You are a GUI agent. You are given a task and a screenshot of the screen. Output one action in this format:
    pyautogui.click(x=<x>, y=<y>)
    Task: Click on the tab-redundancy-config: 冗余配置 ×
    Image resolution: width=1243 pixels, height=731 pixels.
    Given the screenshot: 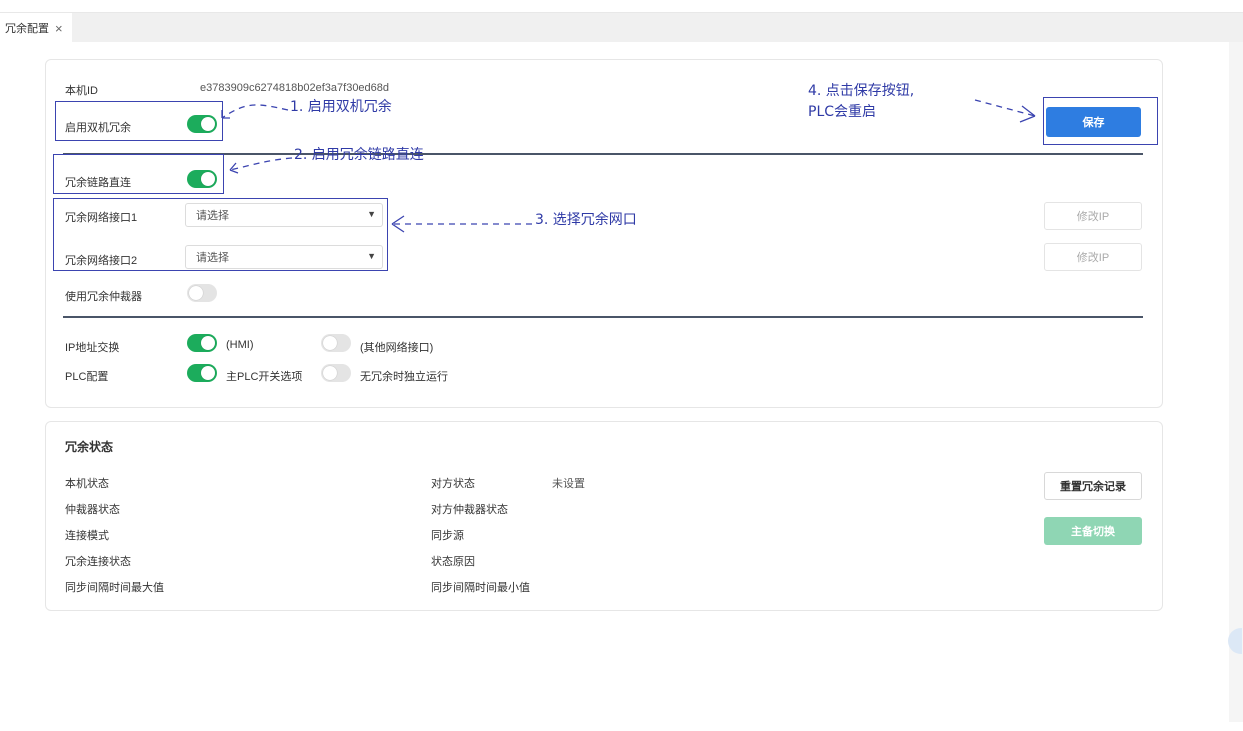 What is the action you would take?
    pyautogui.click(x=36, y=28)
    